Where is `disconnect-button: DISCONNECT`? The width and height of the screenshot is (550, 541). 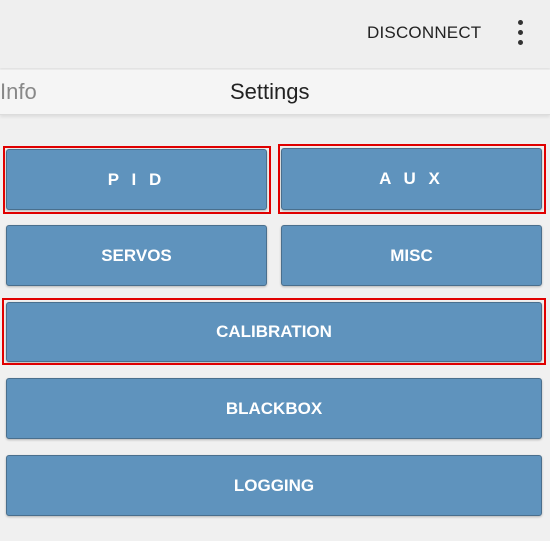 disconnect-button: DISCONNECT is located at coordinates (424, 33).